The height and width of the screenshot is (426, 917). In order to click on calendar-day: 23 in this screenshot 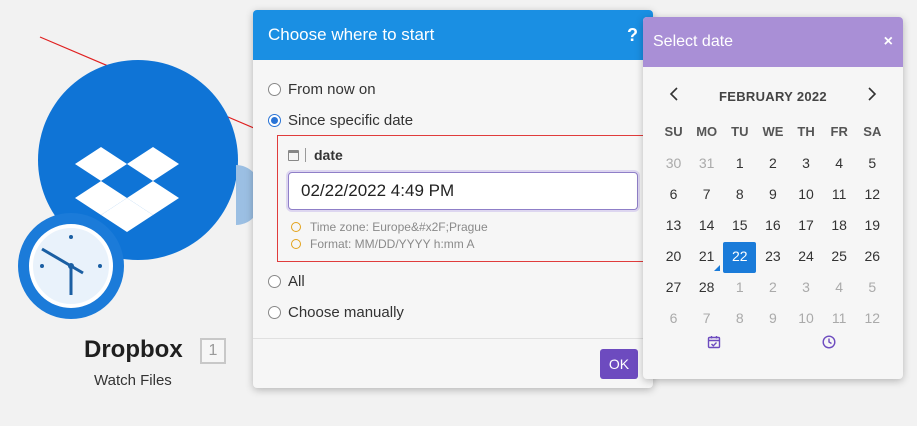, I will do `click(772, 257)`.